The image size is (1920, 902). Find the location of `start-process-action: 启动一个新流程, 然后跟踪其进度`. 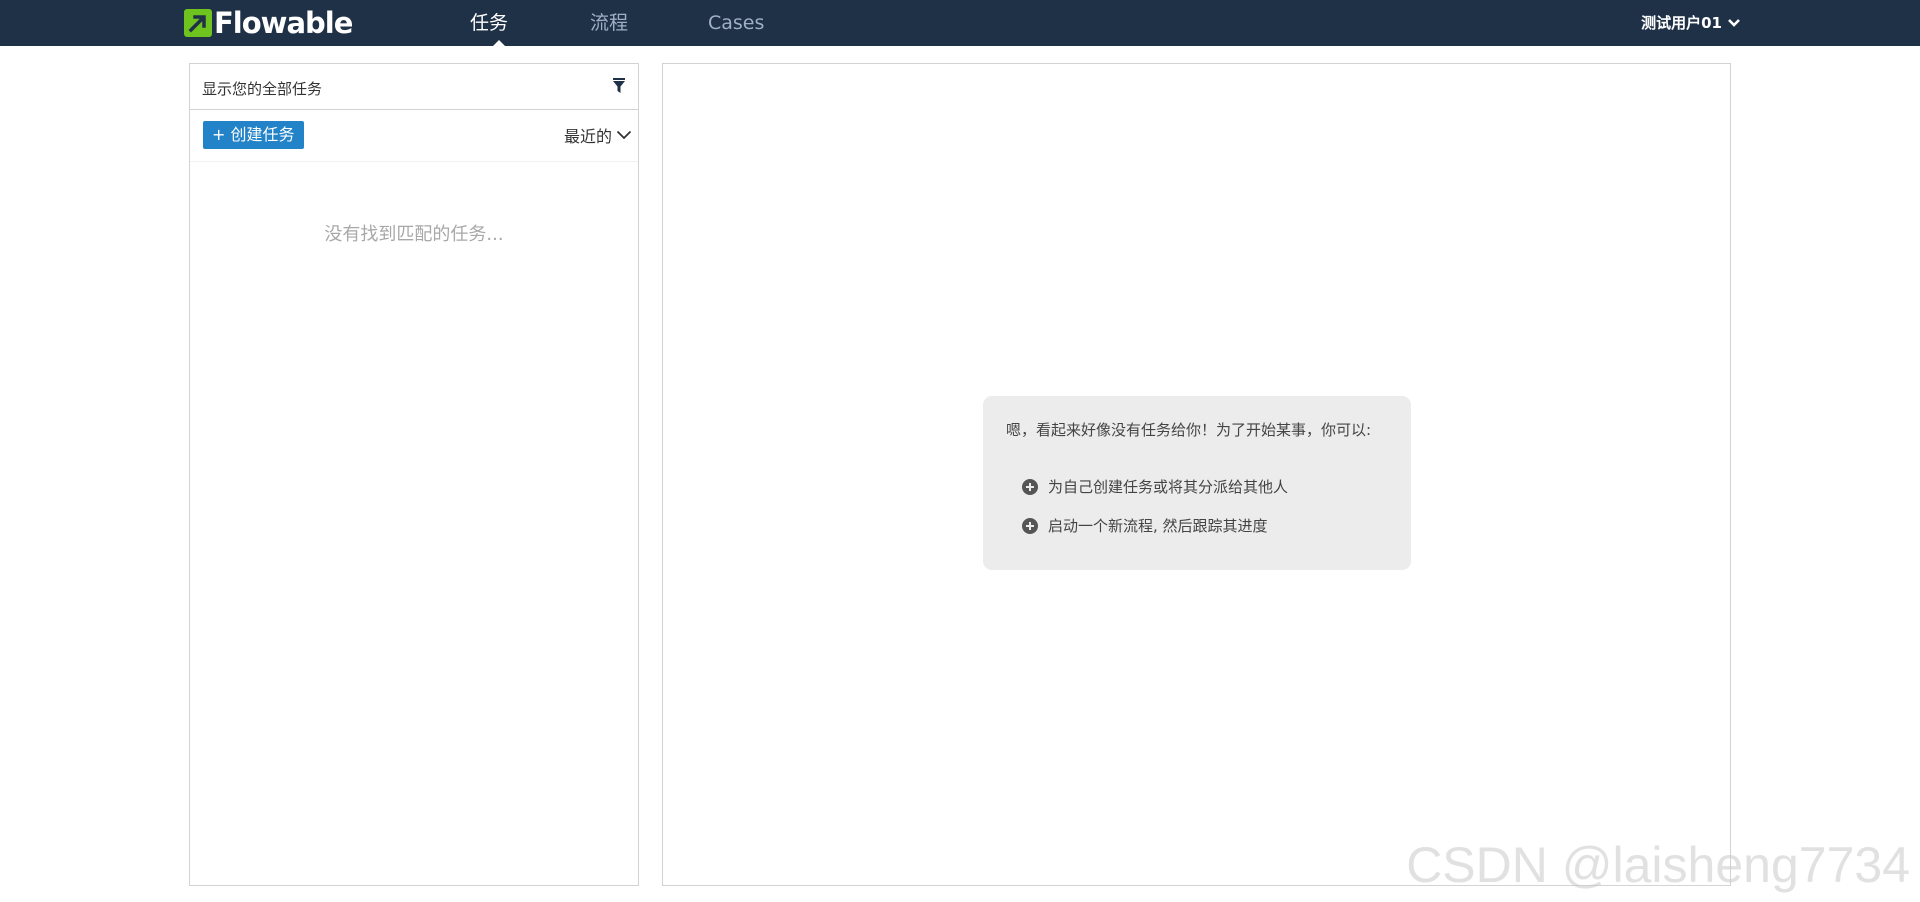

start-process-action: 启动一个新流程, 然后跟踪其进度 is located at coordinates (1145, 525).